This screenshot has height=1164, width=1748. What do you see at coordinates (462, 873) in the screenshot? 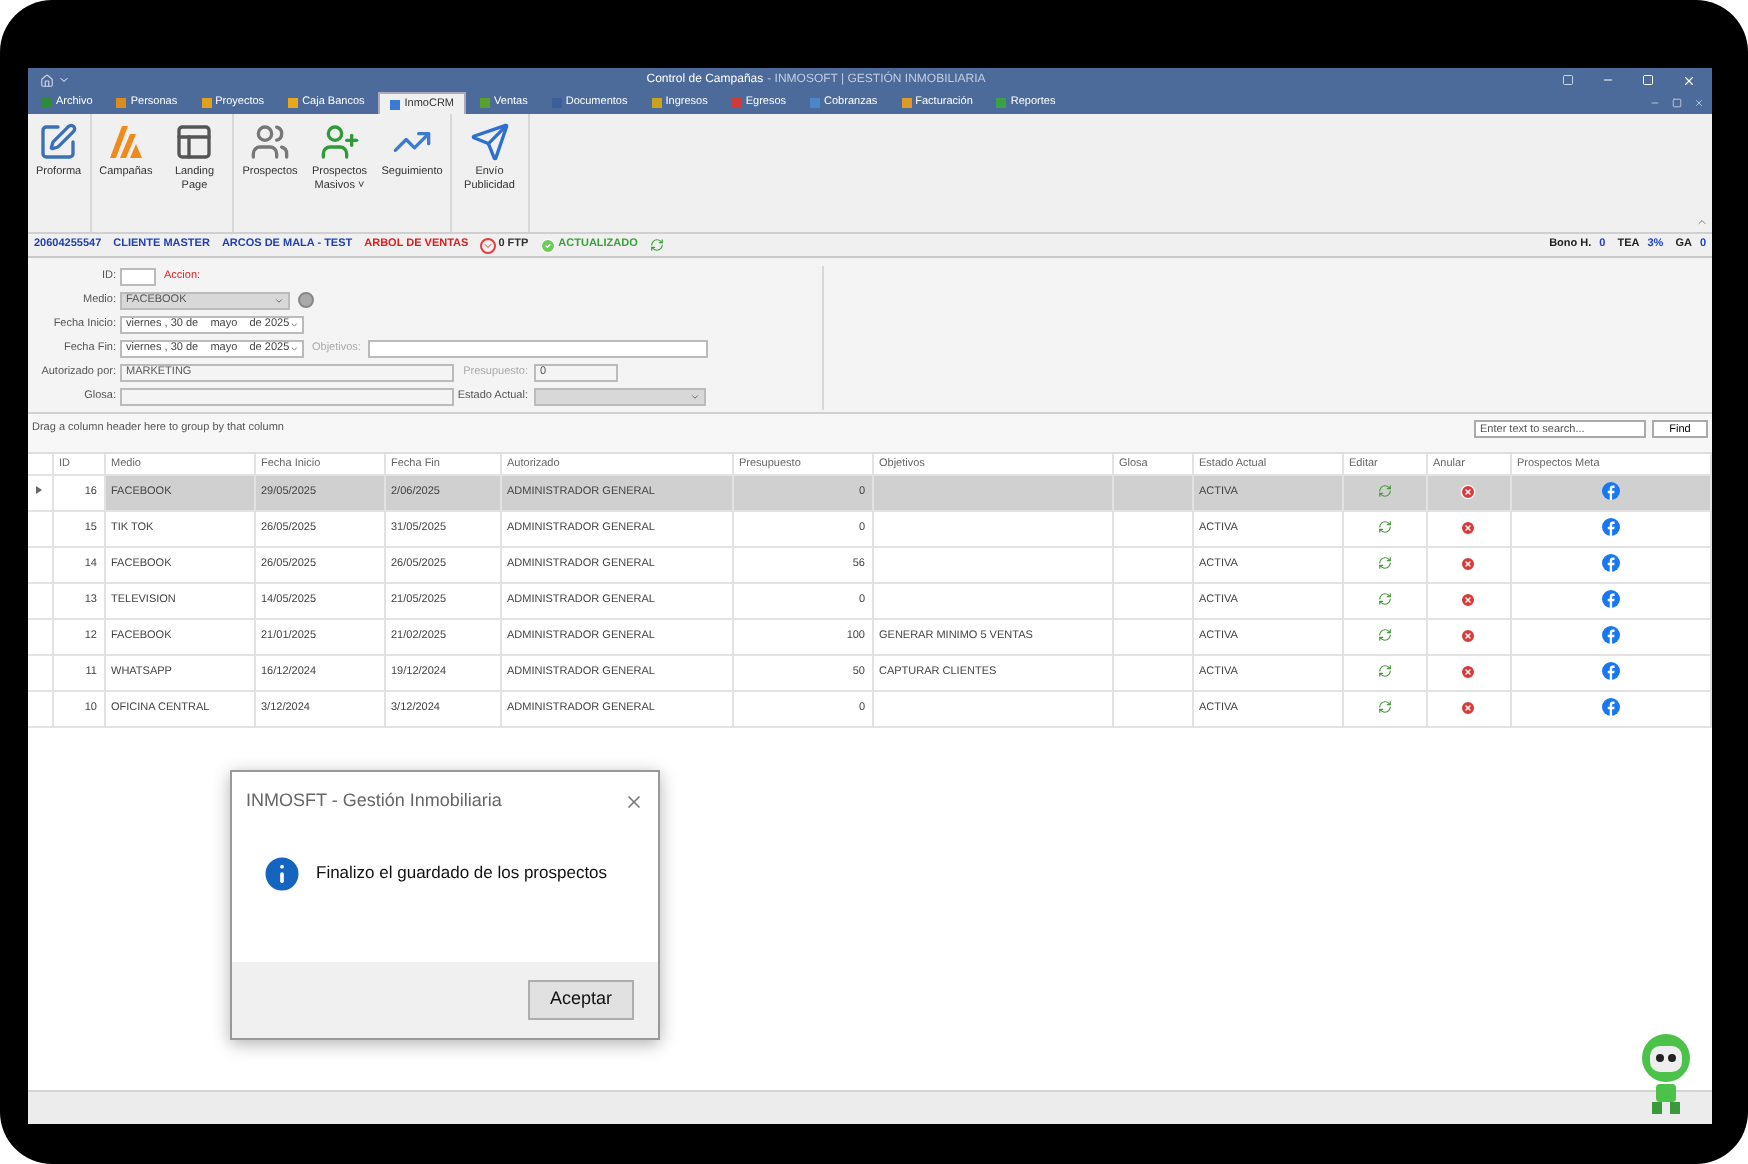
I see `dialog-message: Finalizo el guardado de los prospectos` at bounding box center [462, 873].